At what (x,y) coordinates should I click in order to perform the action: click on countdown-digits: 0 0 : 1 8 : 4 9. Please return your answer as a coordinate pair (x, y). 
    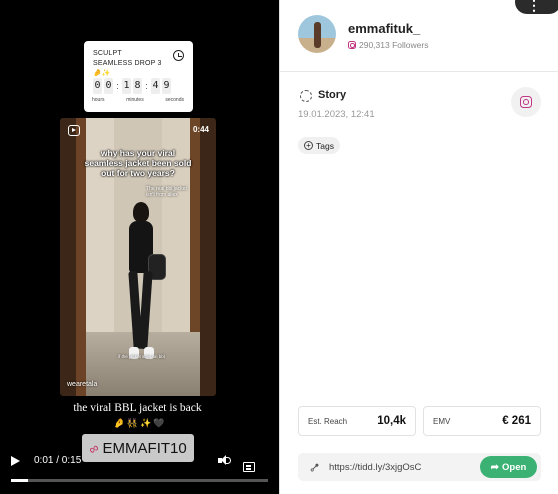
    Looking at the image, I should click on (133, 86).